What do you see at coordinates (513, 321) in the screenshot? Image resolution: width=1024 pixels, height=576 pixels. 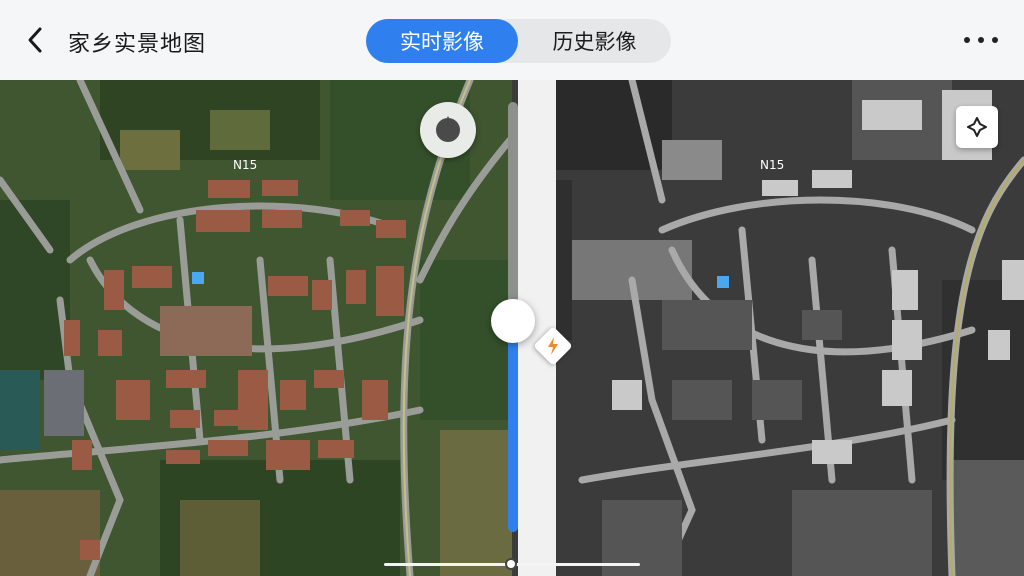 I see `vertical-slider-handle` at bounding box center [513, 321].